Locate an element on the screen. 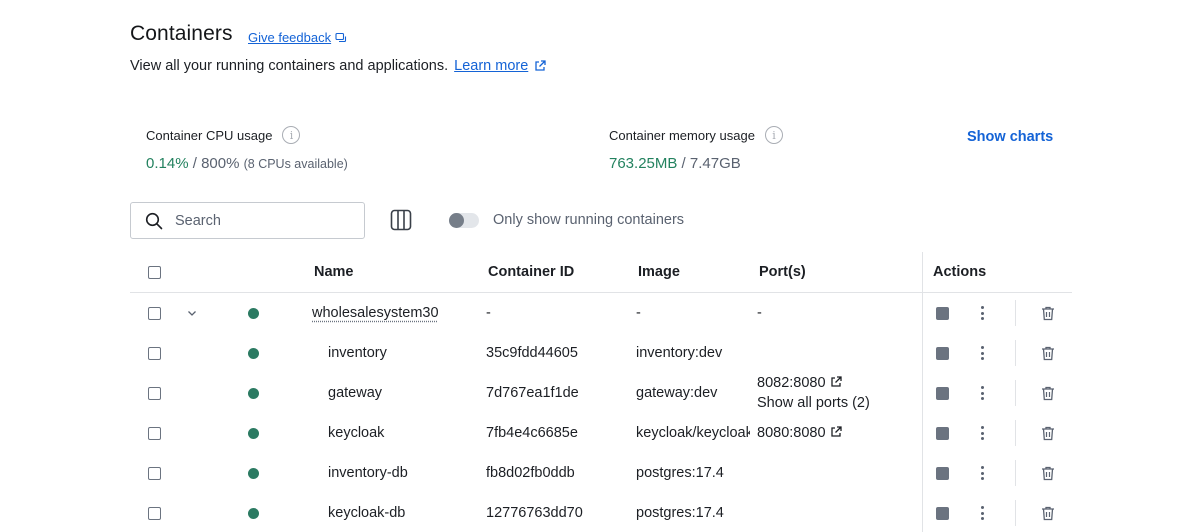 The width and height of the screenshot is (1200, 532). container-name: keycloak is located at coordinates (356, 433).